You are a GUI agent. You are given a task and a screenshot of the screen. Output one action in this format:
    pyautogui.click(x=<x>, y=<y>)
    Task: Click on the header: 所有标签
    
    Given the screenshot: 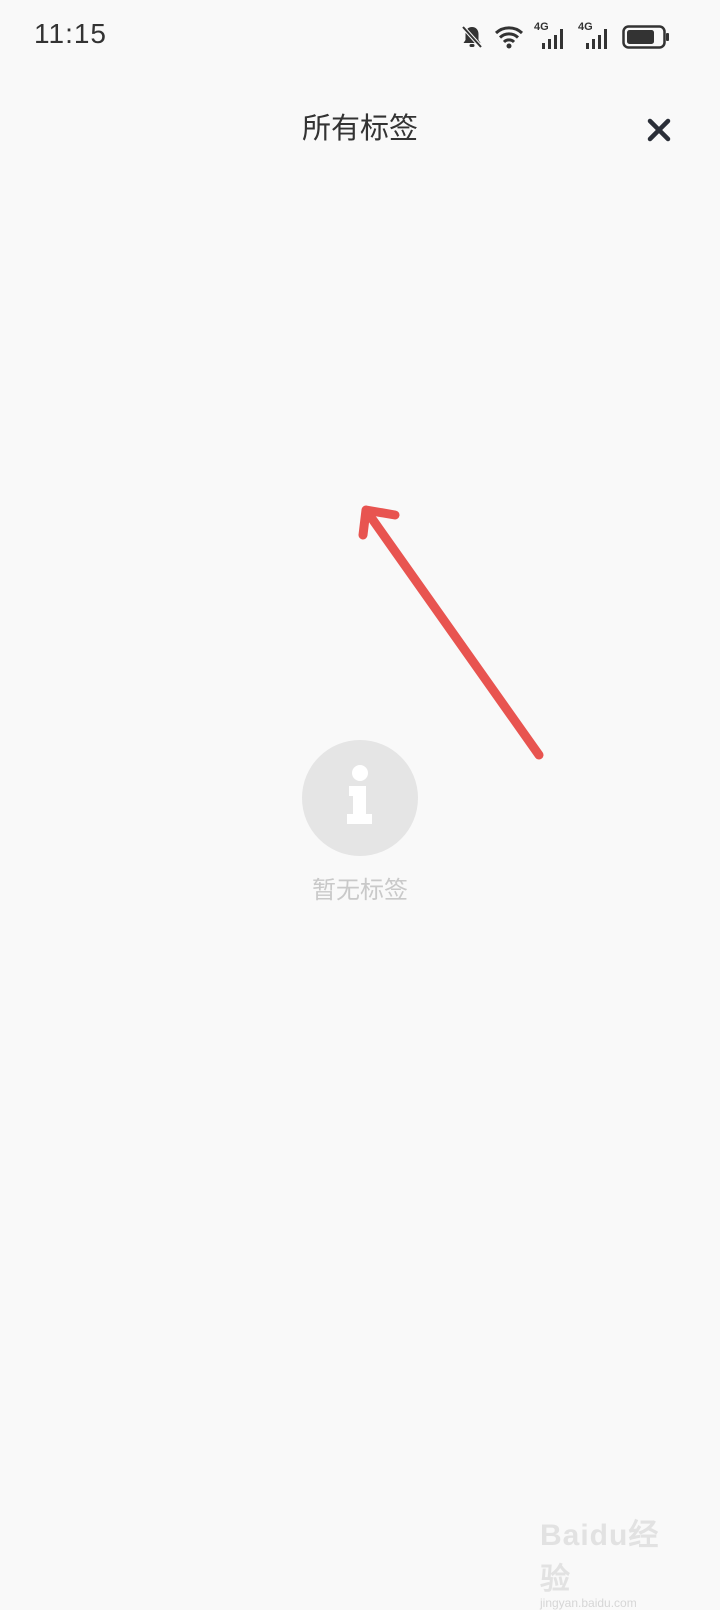 What is the action you would take?
    pyautogui.click(x=360, y=127)
    